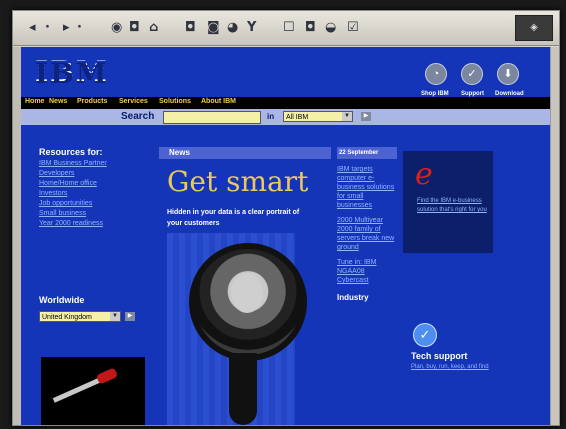 This screenshot has width=566, height=429. What do you see at coordinates (47, 28) in the screenshot?
I see `forward-icon: ·` at bounding box center [47, 28].